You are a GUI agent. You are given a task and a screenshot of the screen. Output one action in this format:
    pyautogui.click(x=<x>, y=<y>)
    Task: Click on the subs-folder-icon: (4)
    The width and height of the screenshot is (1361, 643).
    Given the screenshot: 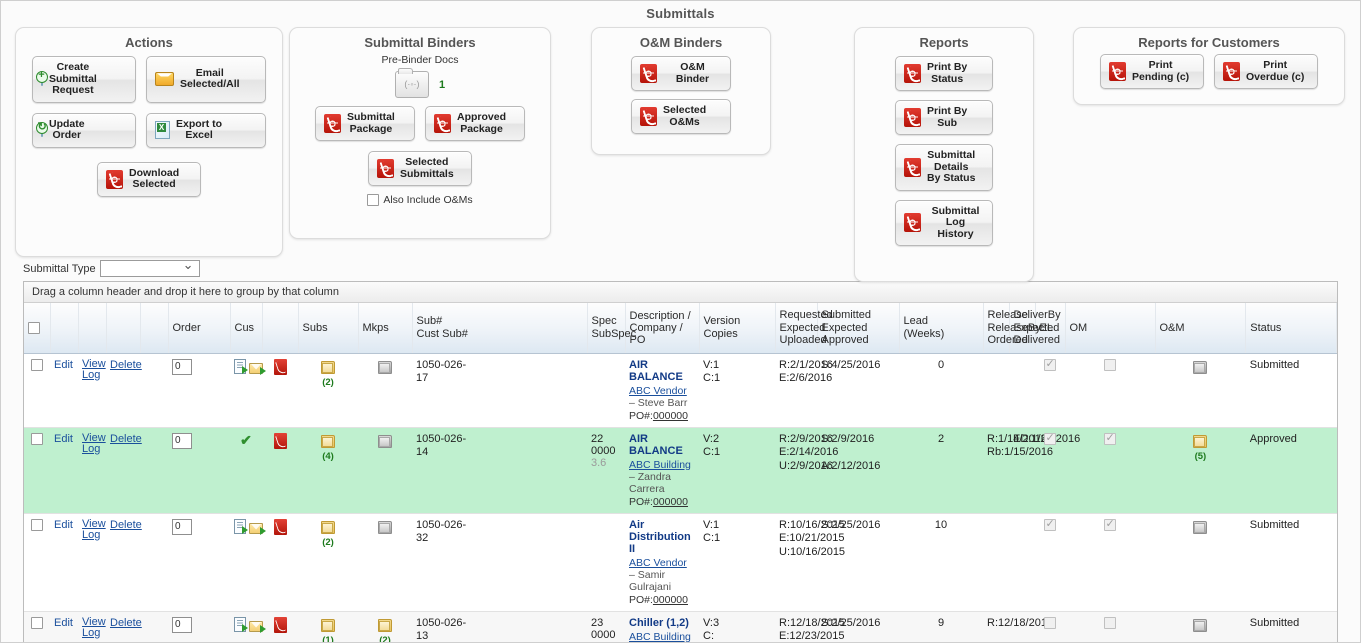 What is the action you would take?
    pyautogui.click(x=328, y=447)
    